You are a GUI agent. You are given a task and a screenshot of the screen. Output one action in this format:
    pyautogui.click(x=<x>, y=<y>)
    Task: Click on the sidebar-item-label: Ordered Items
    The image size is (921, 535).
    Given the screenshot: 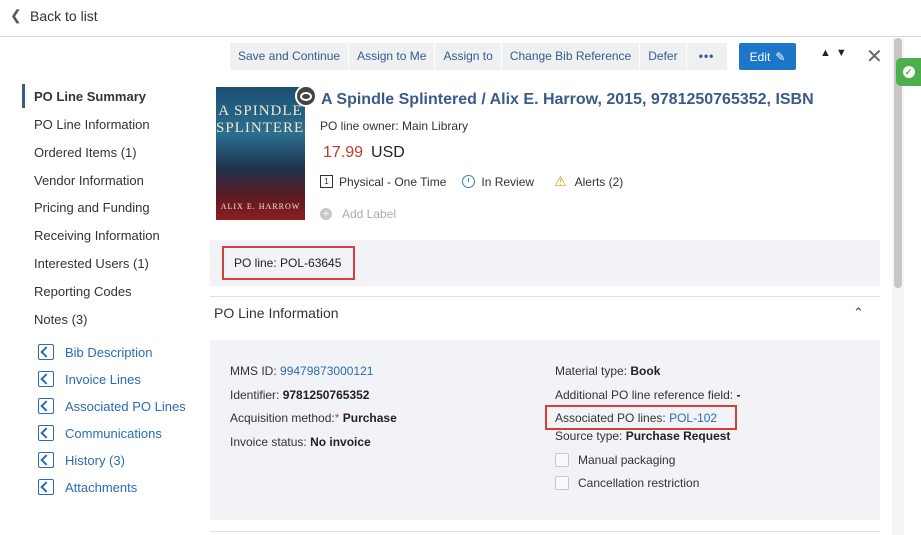 What is the action you would take?
    pyautogui.click(x=76, y=152)
    